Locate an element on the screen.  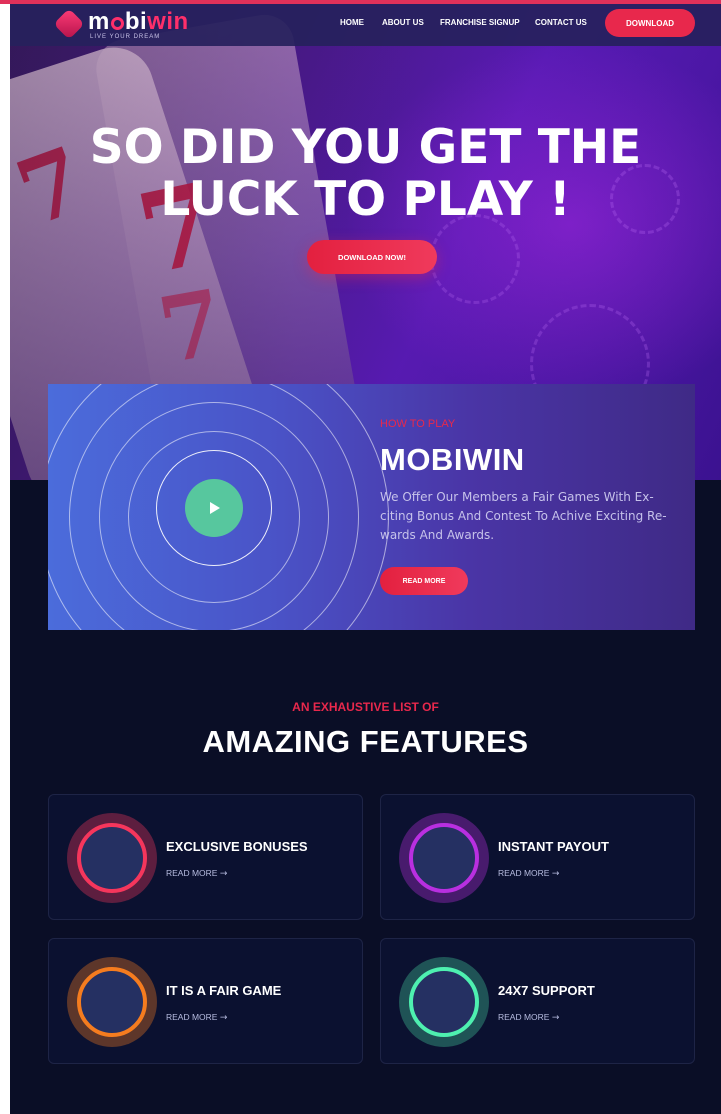
howto-title: MOBIWIN is located at coordinates (452, 459).